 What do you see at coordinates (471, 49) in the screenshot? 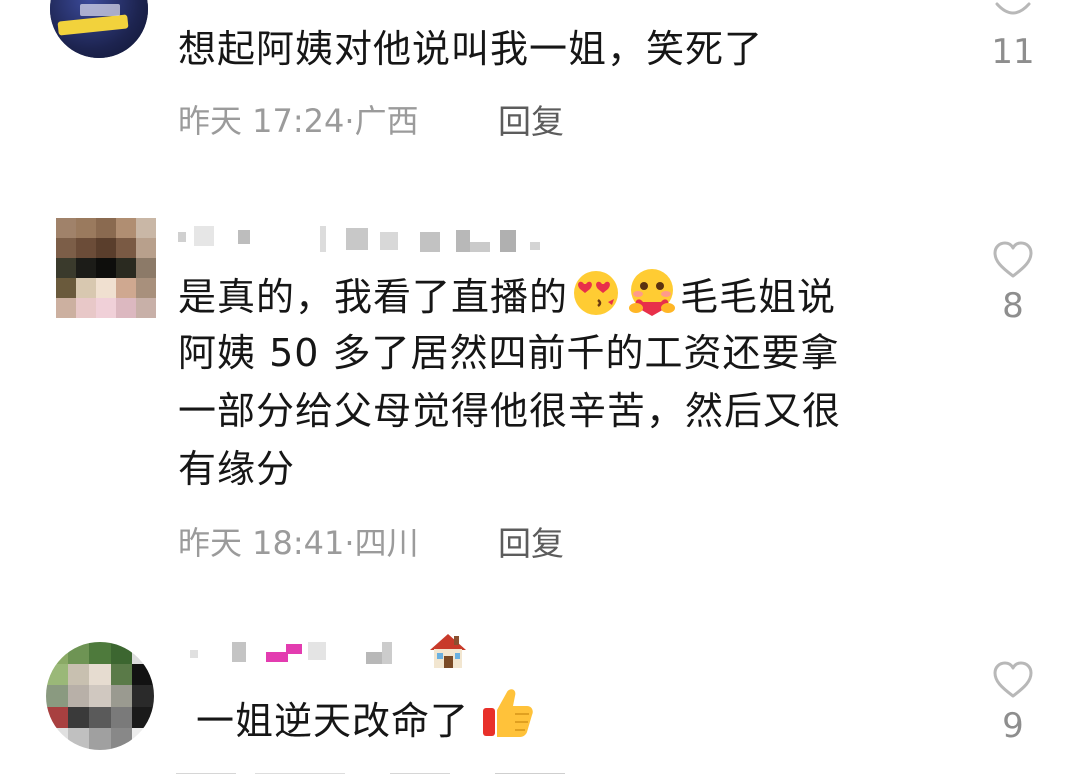
I see `comment-text: 想起阿姨对他说叫我一姐，笑死了` at bounding box center [471, 49].